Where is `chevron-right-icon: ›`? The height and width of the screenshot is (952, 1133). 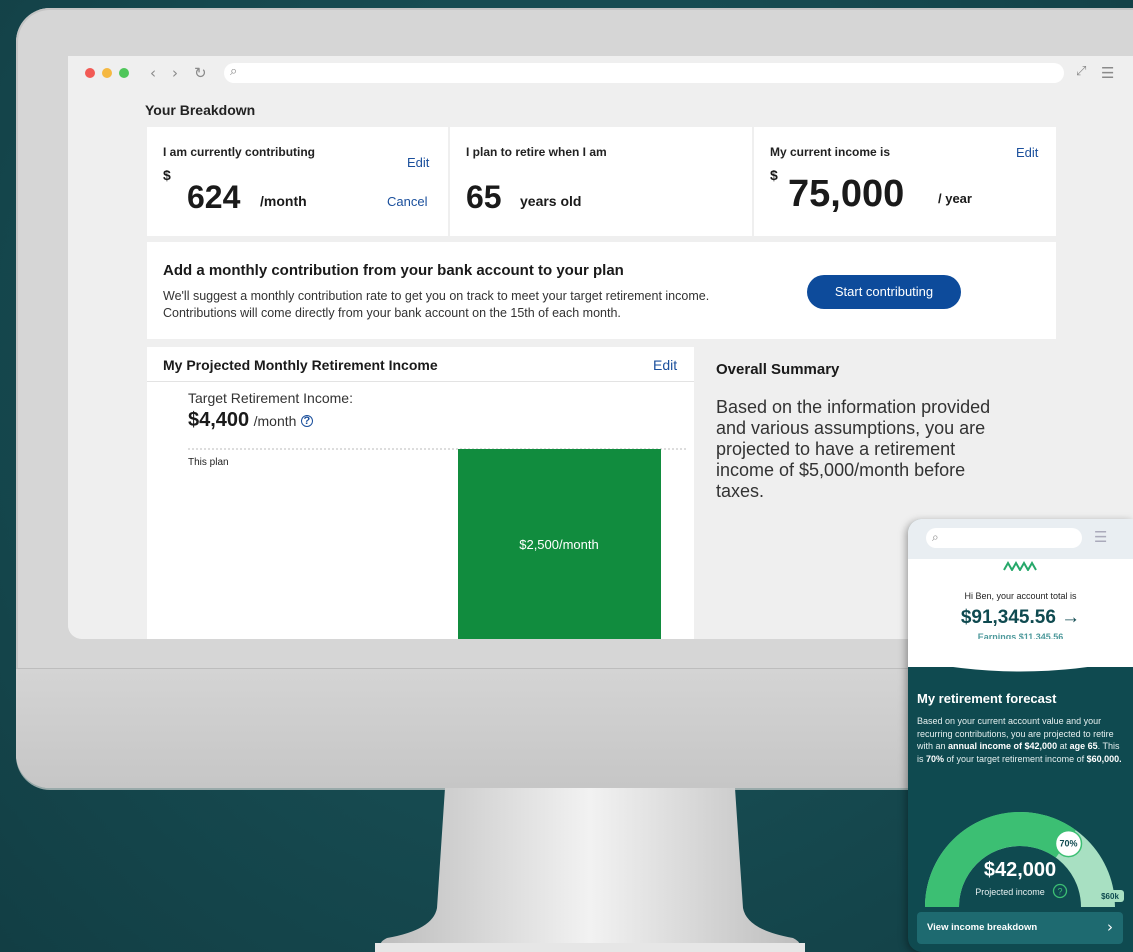
chevron-right-icon: › is located at coordinates (1110, 927).